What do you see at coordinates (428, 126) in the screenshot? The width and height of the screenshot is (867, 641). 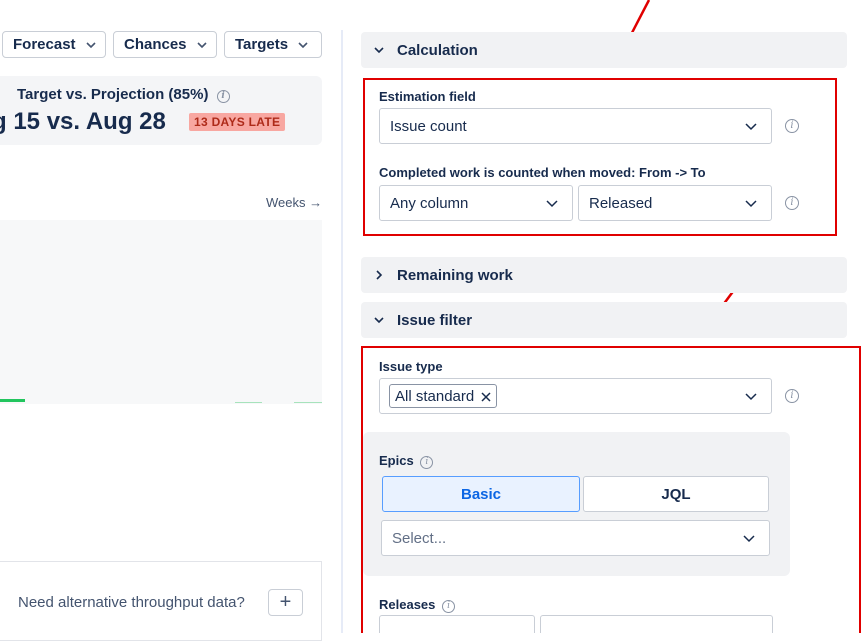 I see `estimation-field-value: Issue count` at bounding box center [428, 126].